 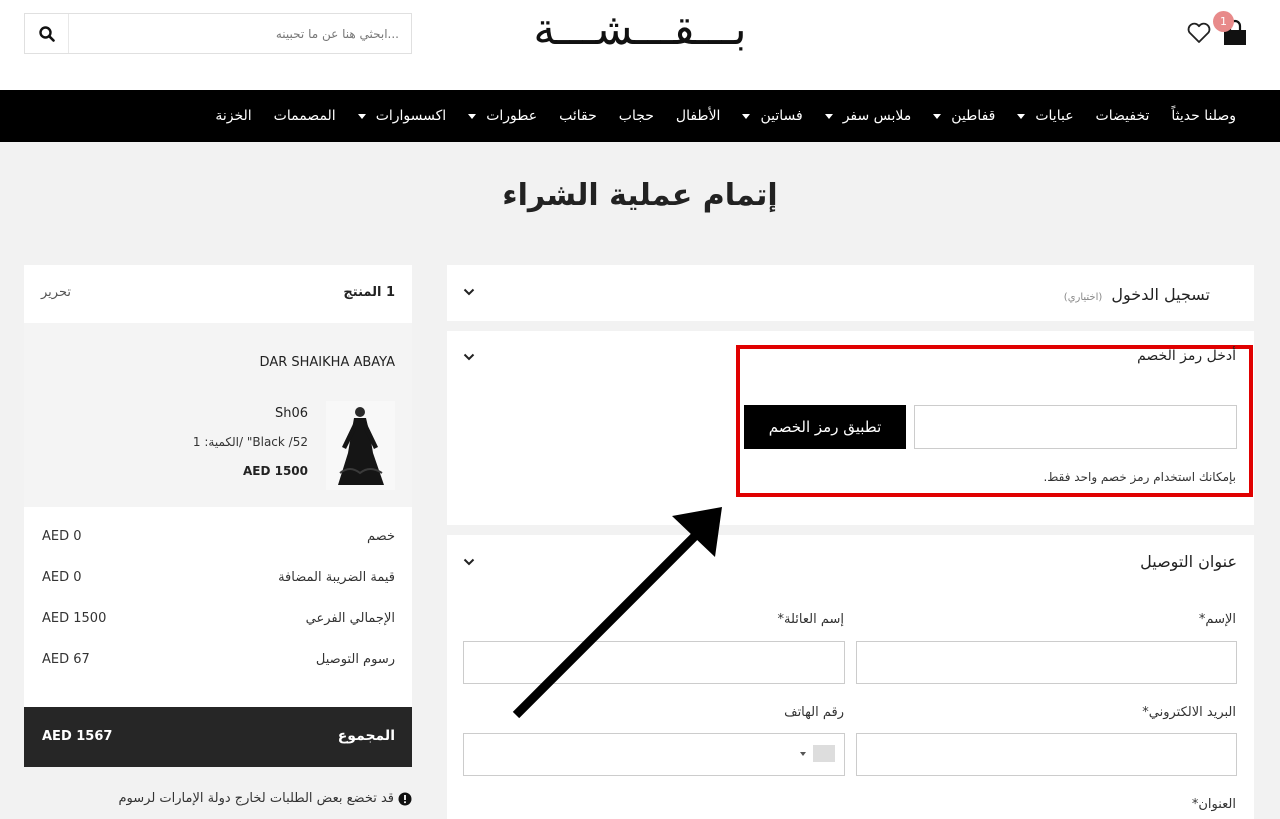 I want to click on product-thumbnail, so click(x=360, y=445).